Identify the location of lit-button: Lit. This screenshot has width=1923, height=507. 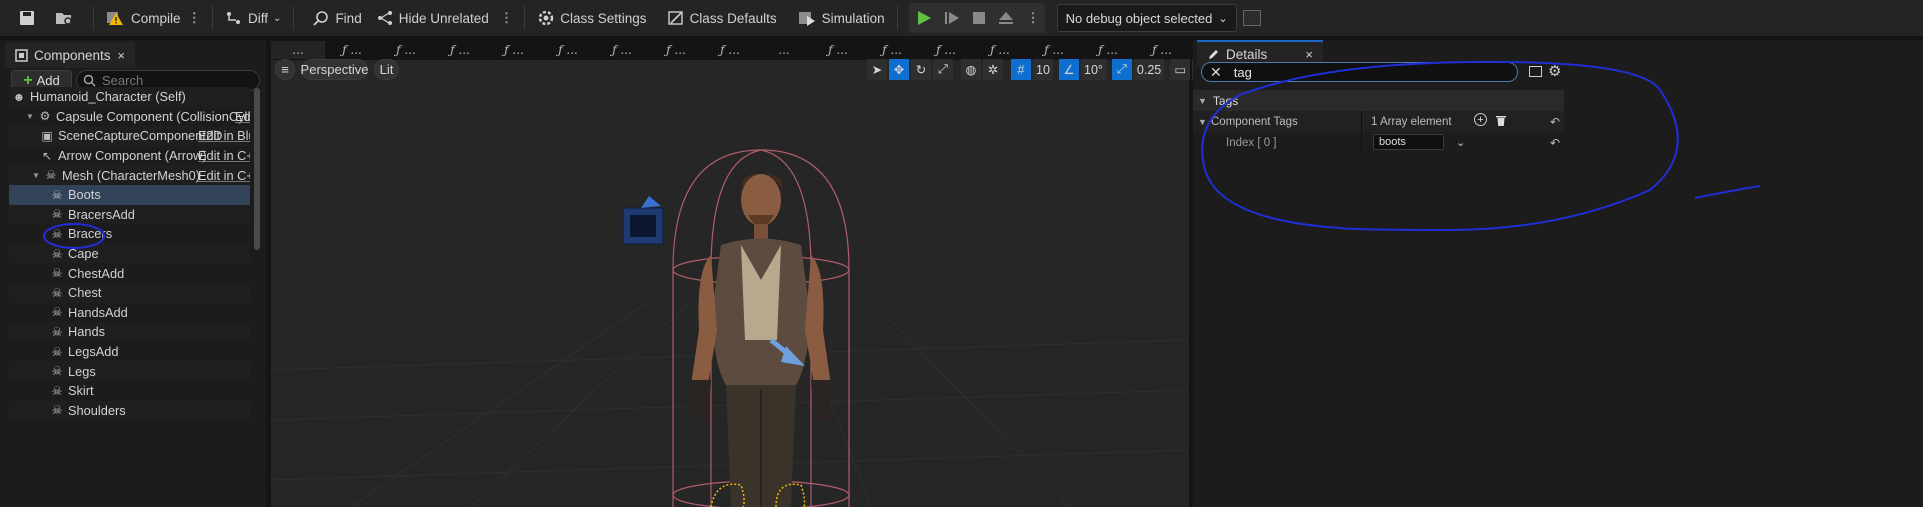
(386, 69).